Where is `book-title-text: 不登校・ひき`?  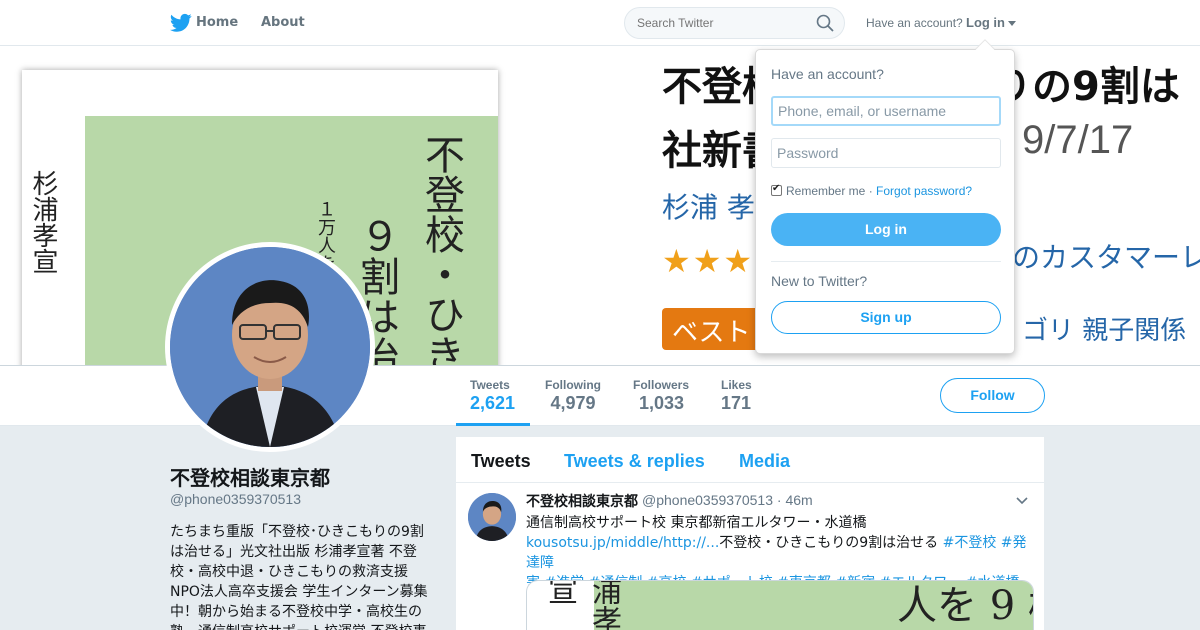
book-title-text: 不登校・ひき is located at coordinates (441, 250).